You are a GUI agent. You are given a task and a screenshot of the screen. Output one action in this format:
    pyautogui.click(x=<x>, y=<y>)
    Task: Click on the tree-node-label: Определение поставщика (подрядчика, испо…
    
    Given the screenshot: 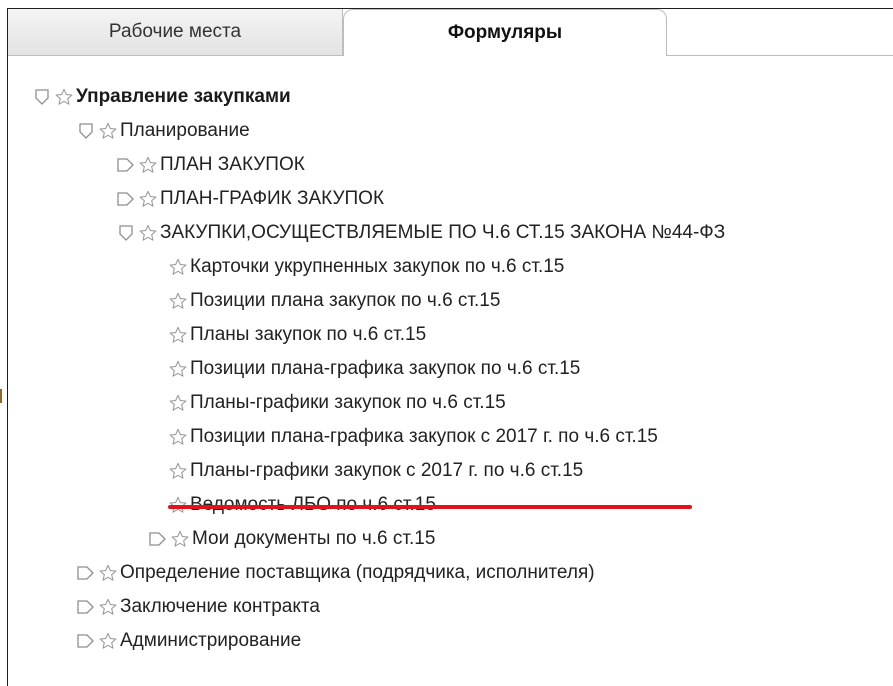 What is the action you would take?
    pyautogui.click(x=357, y=572)
    